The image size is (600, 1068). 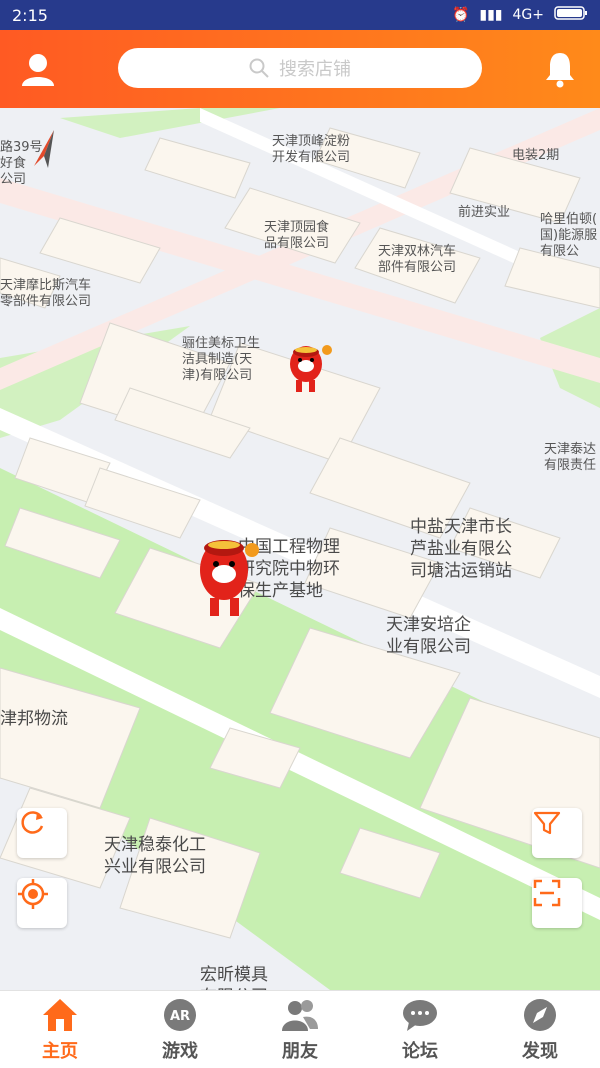 What do you see at coordinates (420, 1051) in the screenshot?
I see `tab-label: 论坛` at bounding box center [420, 1051].